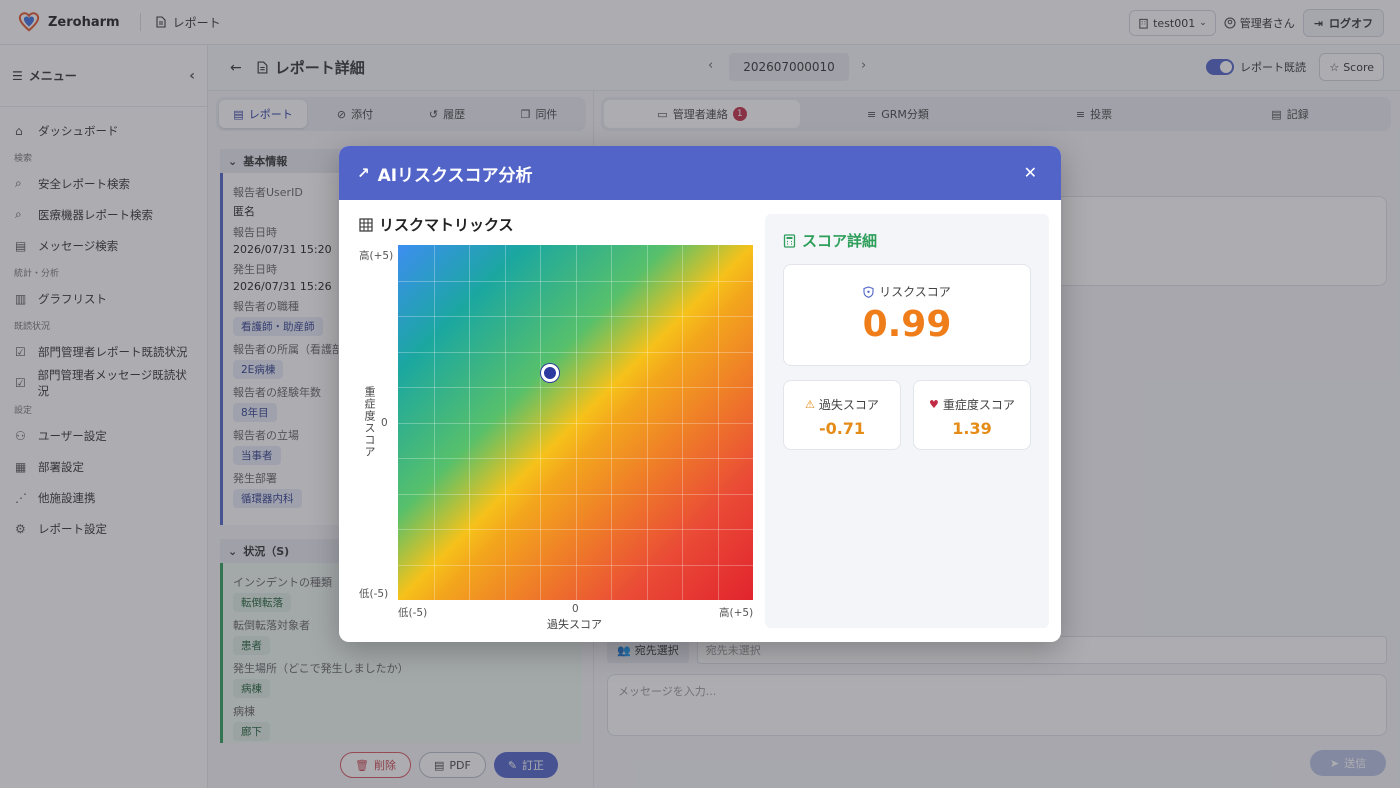  Describe the element at coordinates (575, 609) in the screenshot. I see `x-zero-label: 0` at that location.